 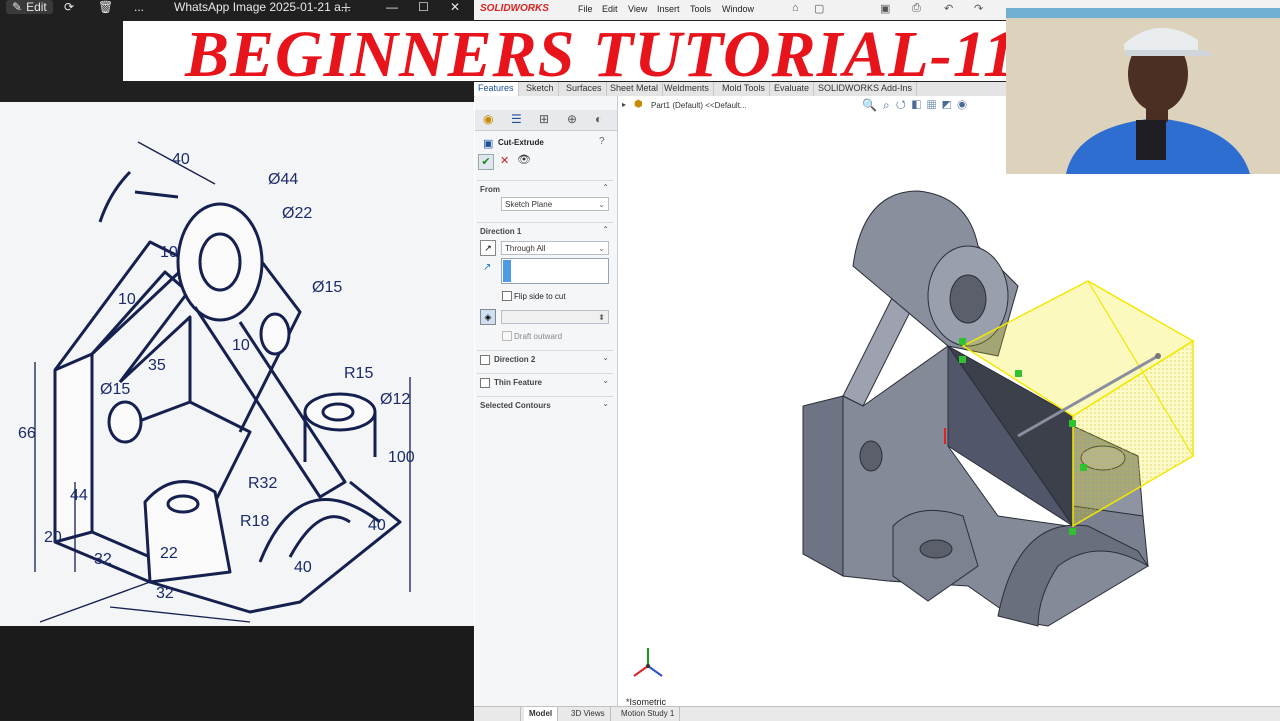 What do you see at coordinates (486, 162) in the screenshot?
I see `ok-check-icon: ✔` at bounding box center [486, 162].